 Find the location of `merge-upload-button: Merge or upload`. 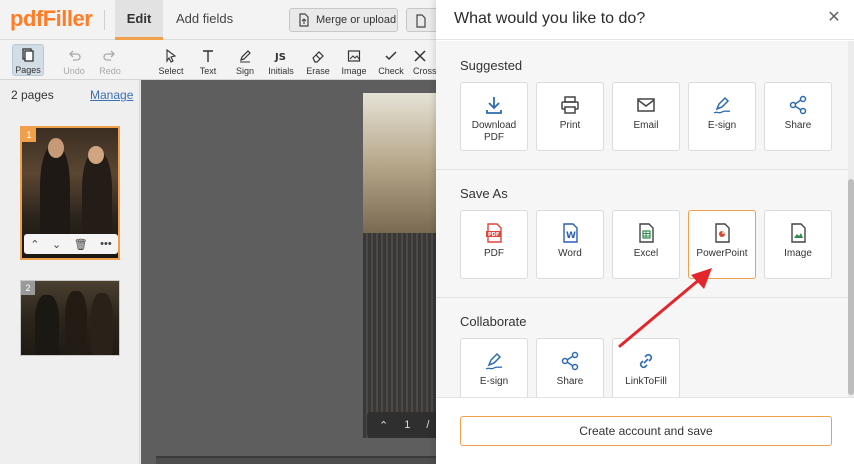

merge-upload-button: Merge or upload is located at coordinates (343, 20).